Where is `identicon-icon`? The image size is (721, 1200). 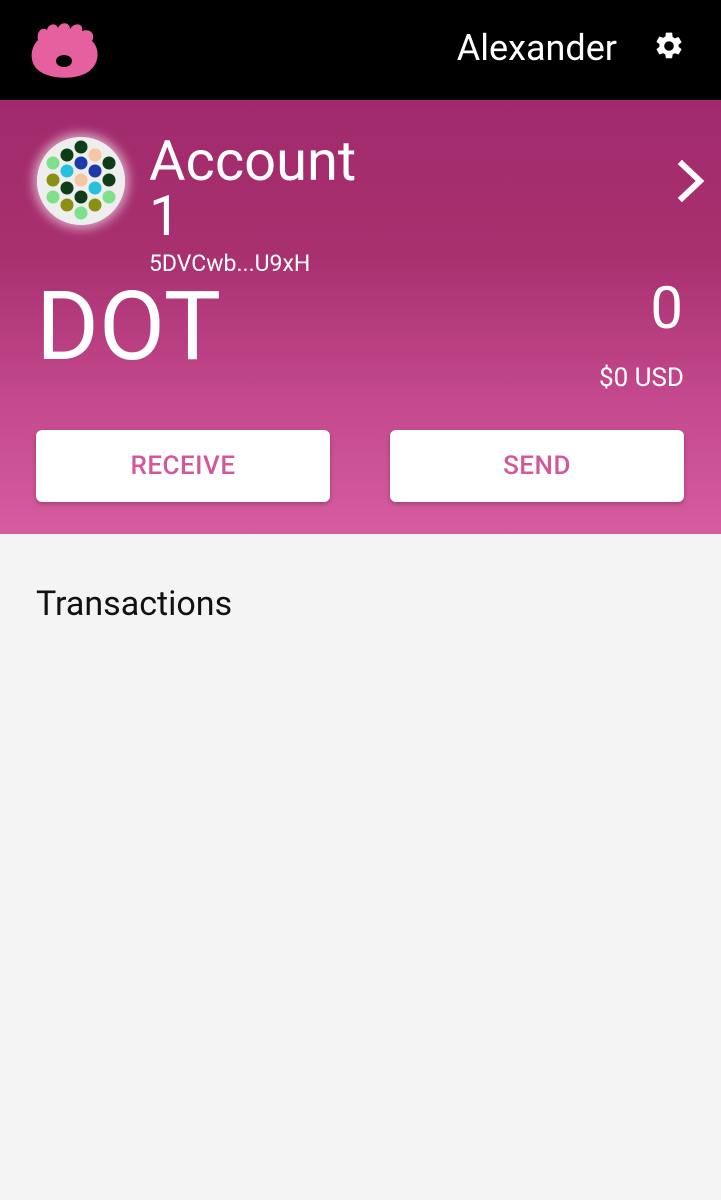
identicon-icon is located at coordinates (81, 181).